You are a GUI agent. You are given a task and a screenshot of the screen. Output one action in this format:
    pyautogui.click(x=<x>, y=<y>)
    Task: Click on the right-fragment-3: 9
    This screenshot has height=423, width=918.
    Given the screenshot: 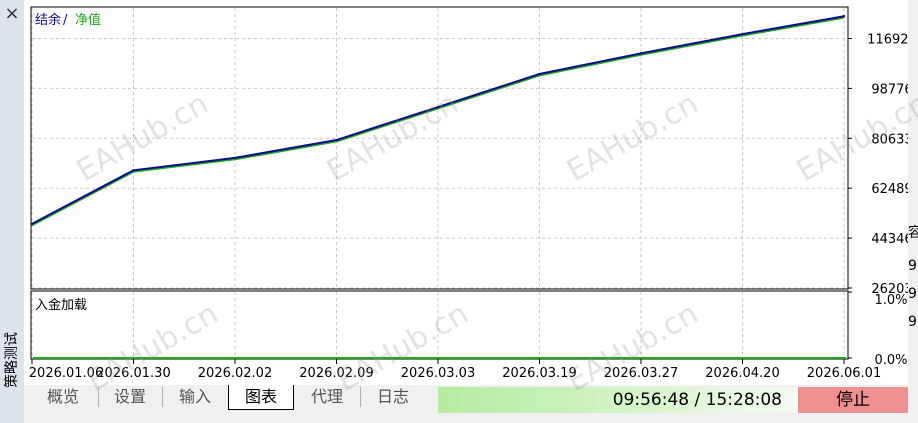 What is the action you would take?
    pyautogui.click(x=912, y=294)
    